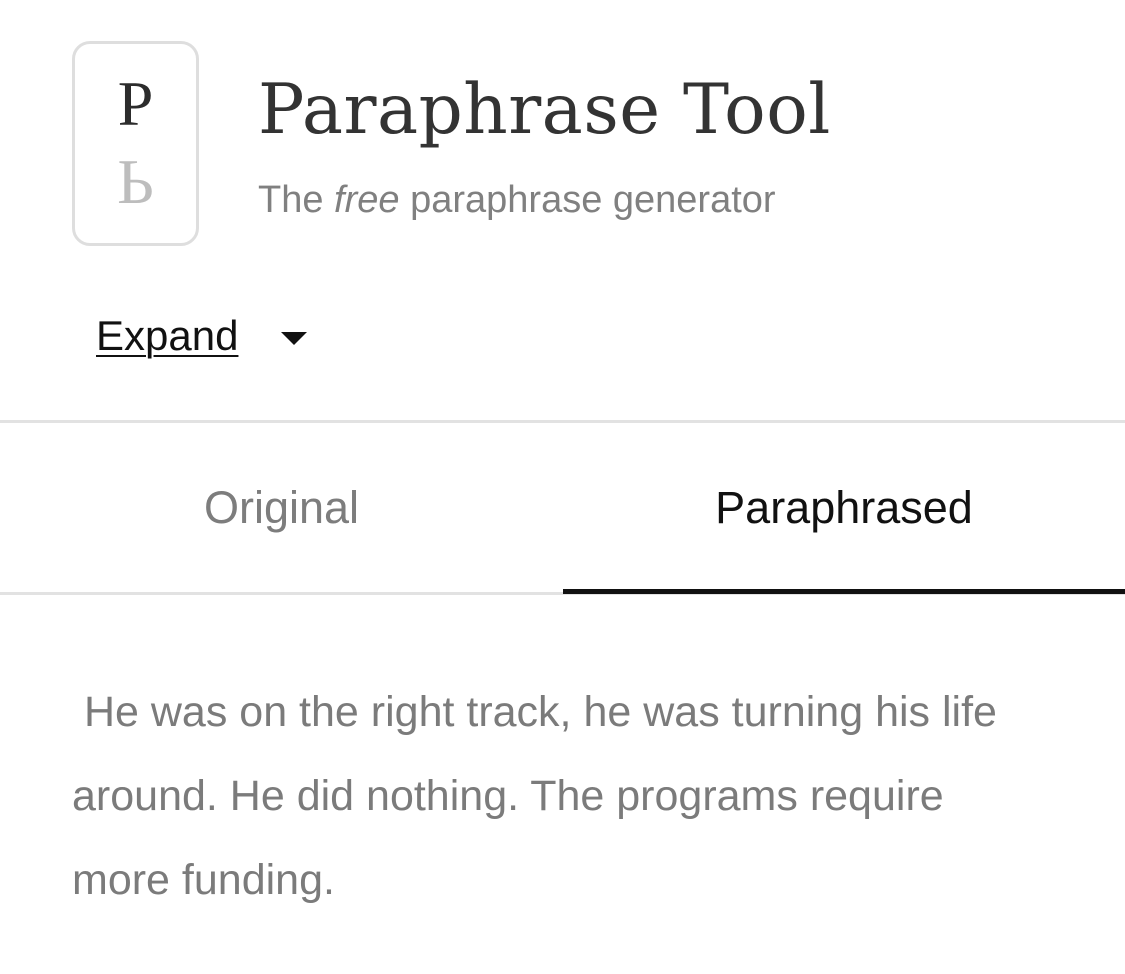  Describe the element at coordinates (587, 200) in the screenshot. I see `subtitle-suffix: paraphrase generator` at that location.